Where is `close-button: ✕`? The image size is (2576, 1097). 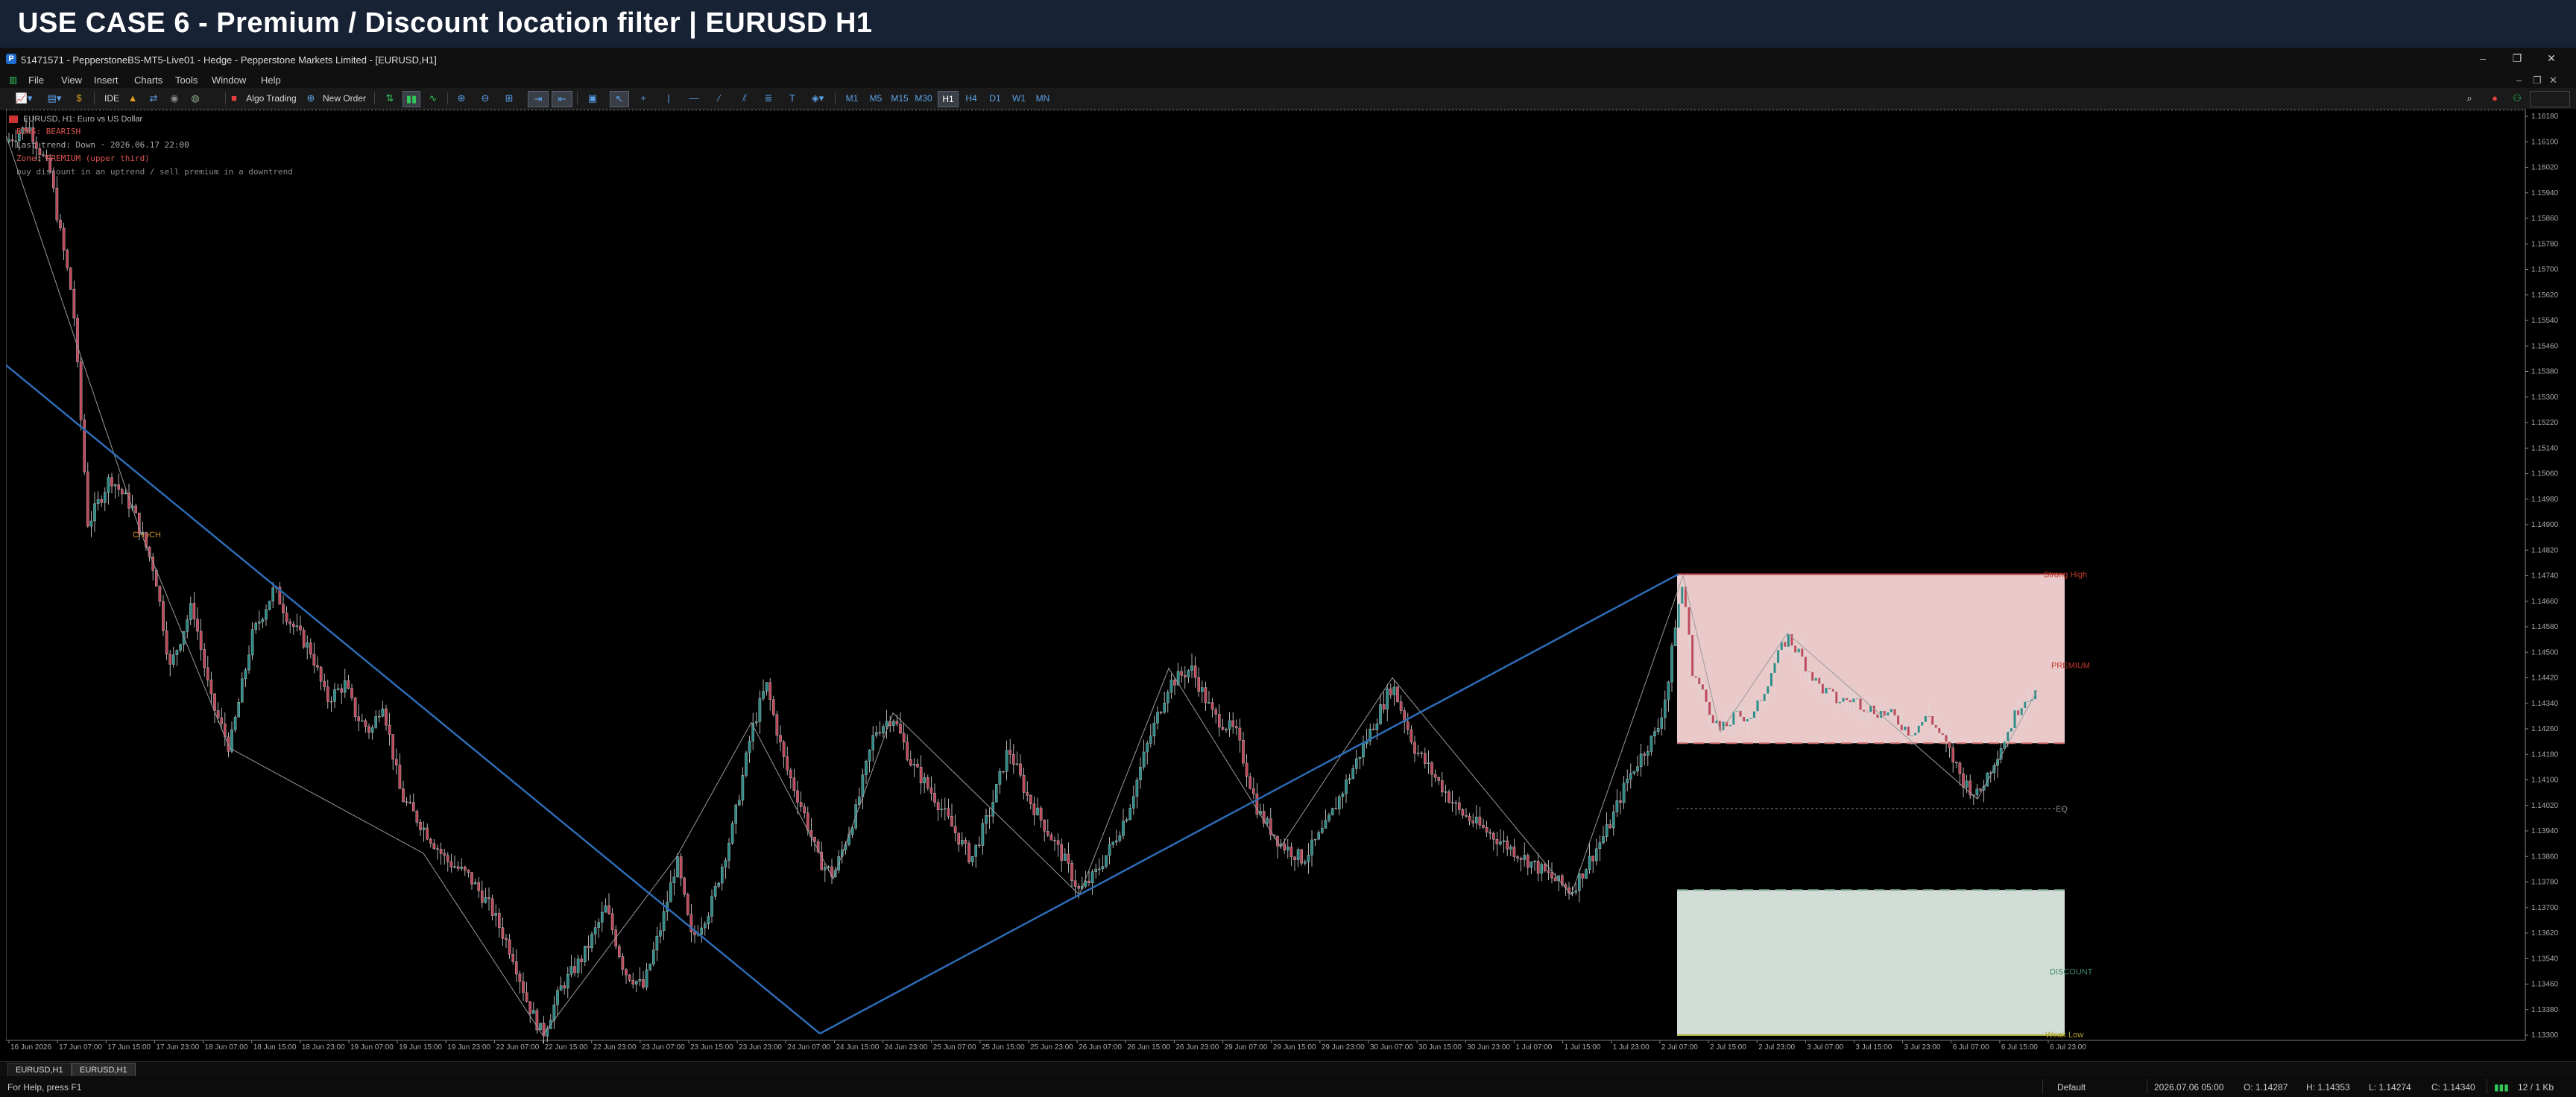 close-button: ✕ is located at coordinates (2551, 59).